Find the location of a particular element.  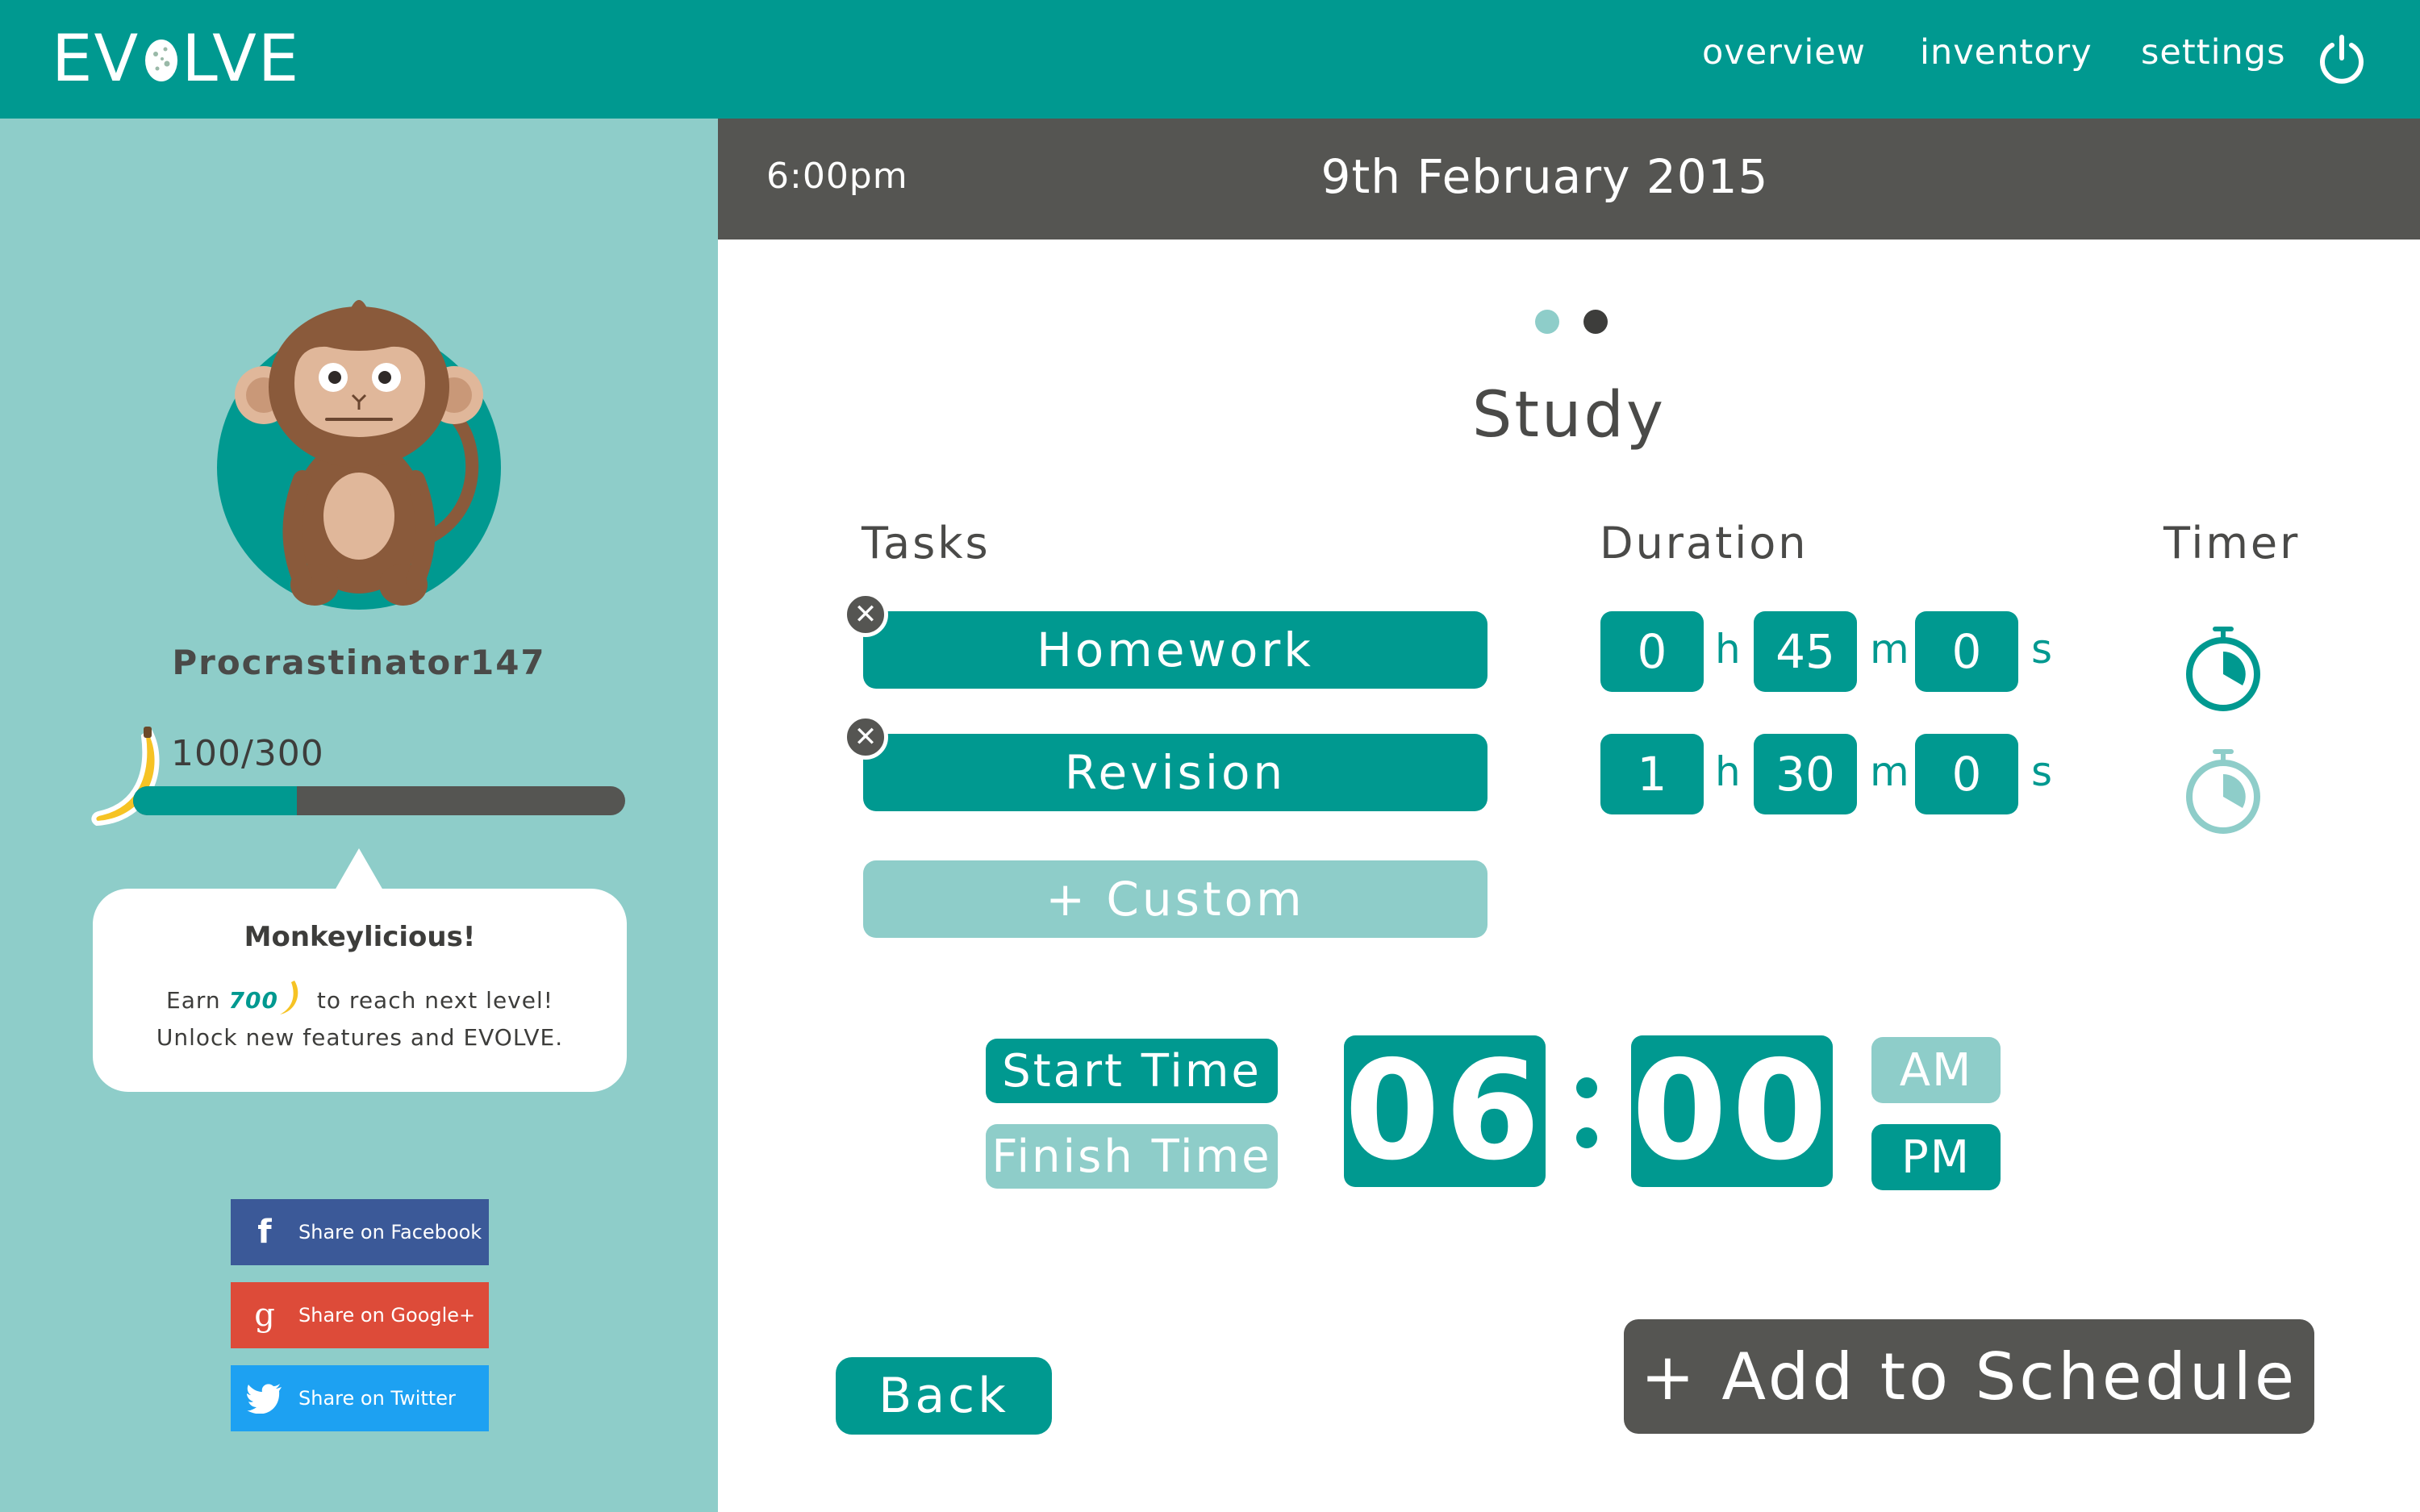

task-revision-button: Revision is located at coordinates (1175, 772).